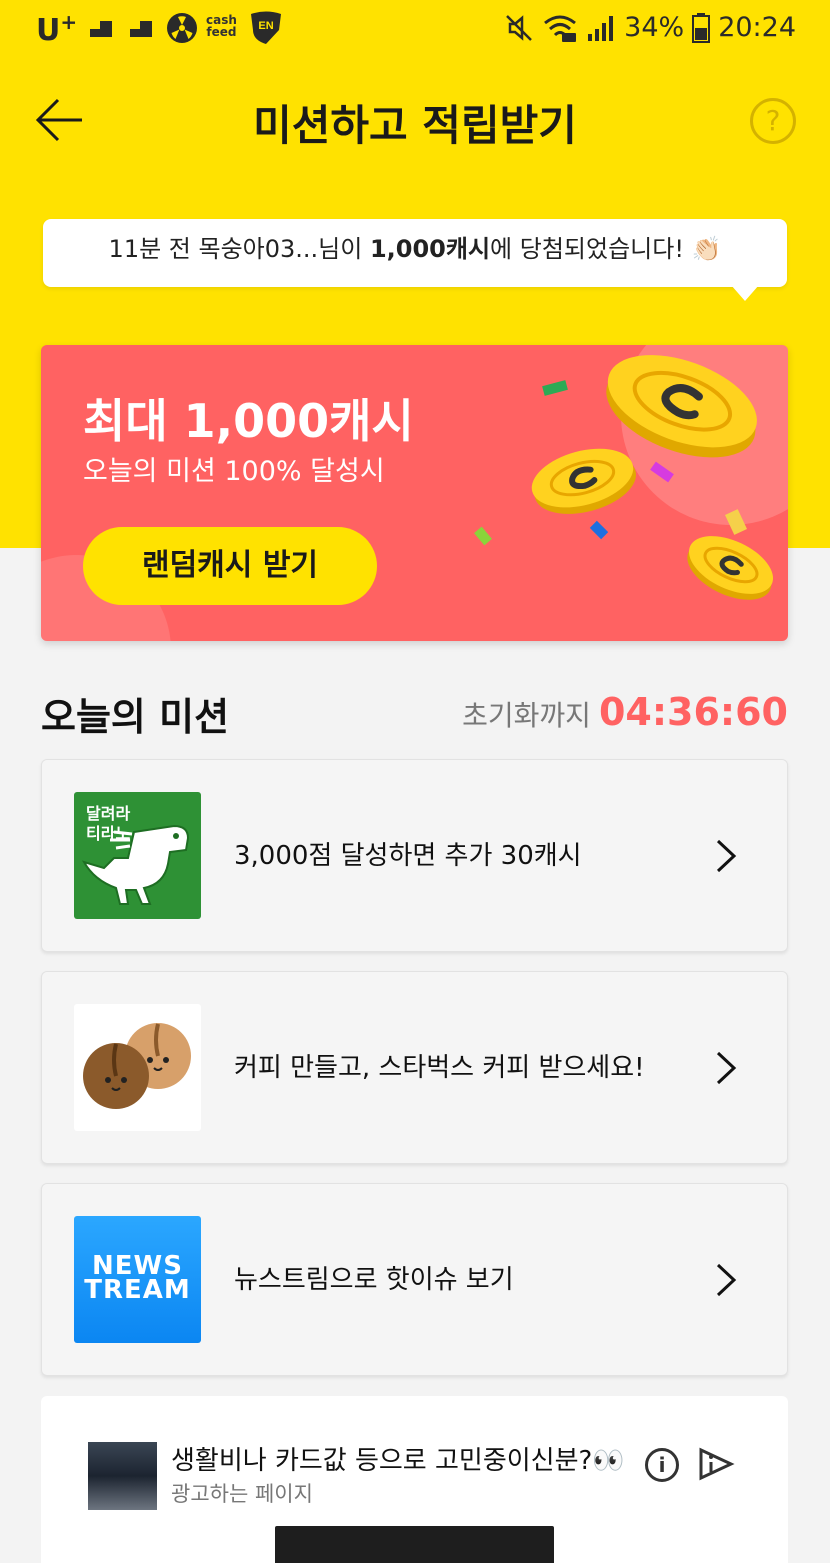 The image size is (830, 1563). I want to click on battery-icon, so click(701, 27).